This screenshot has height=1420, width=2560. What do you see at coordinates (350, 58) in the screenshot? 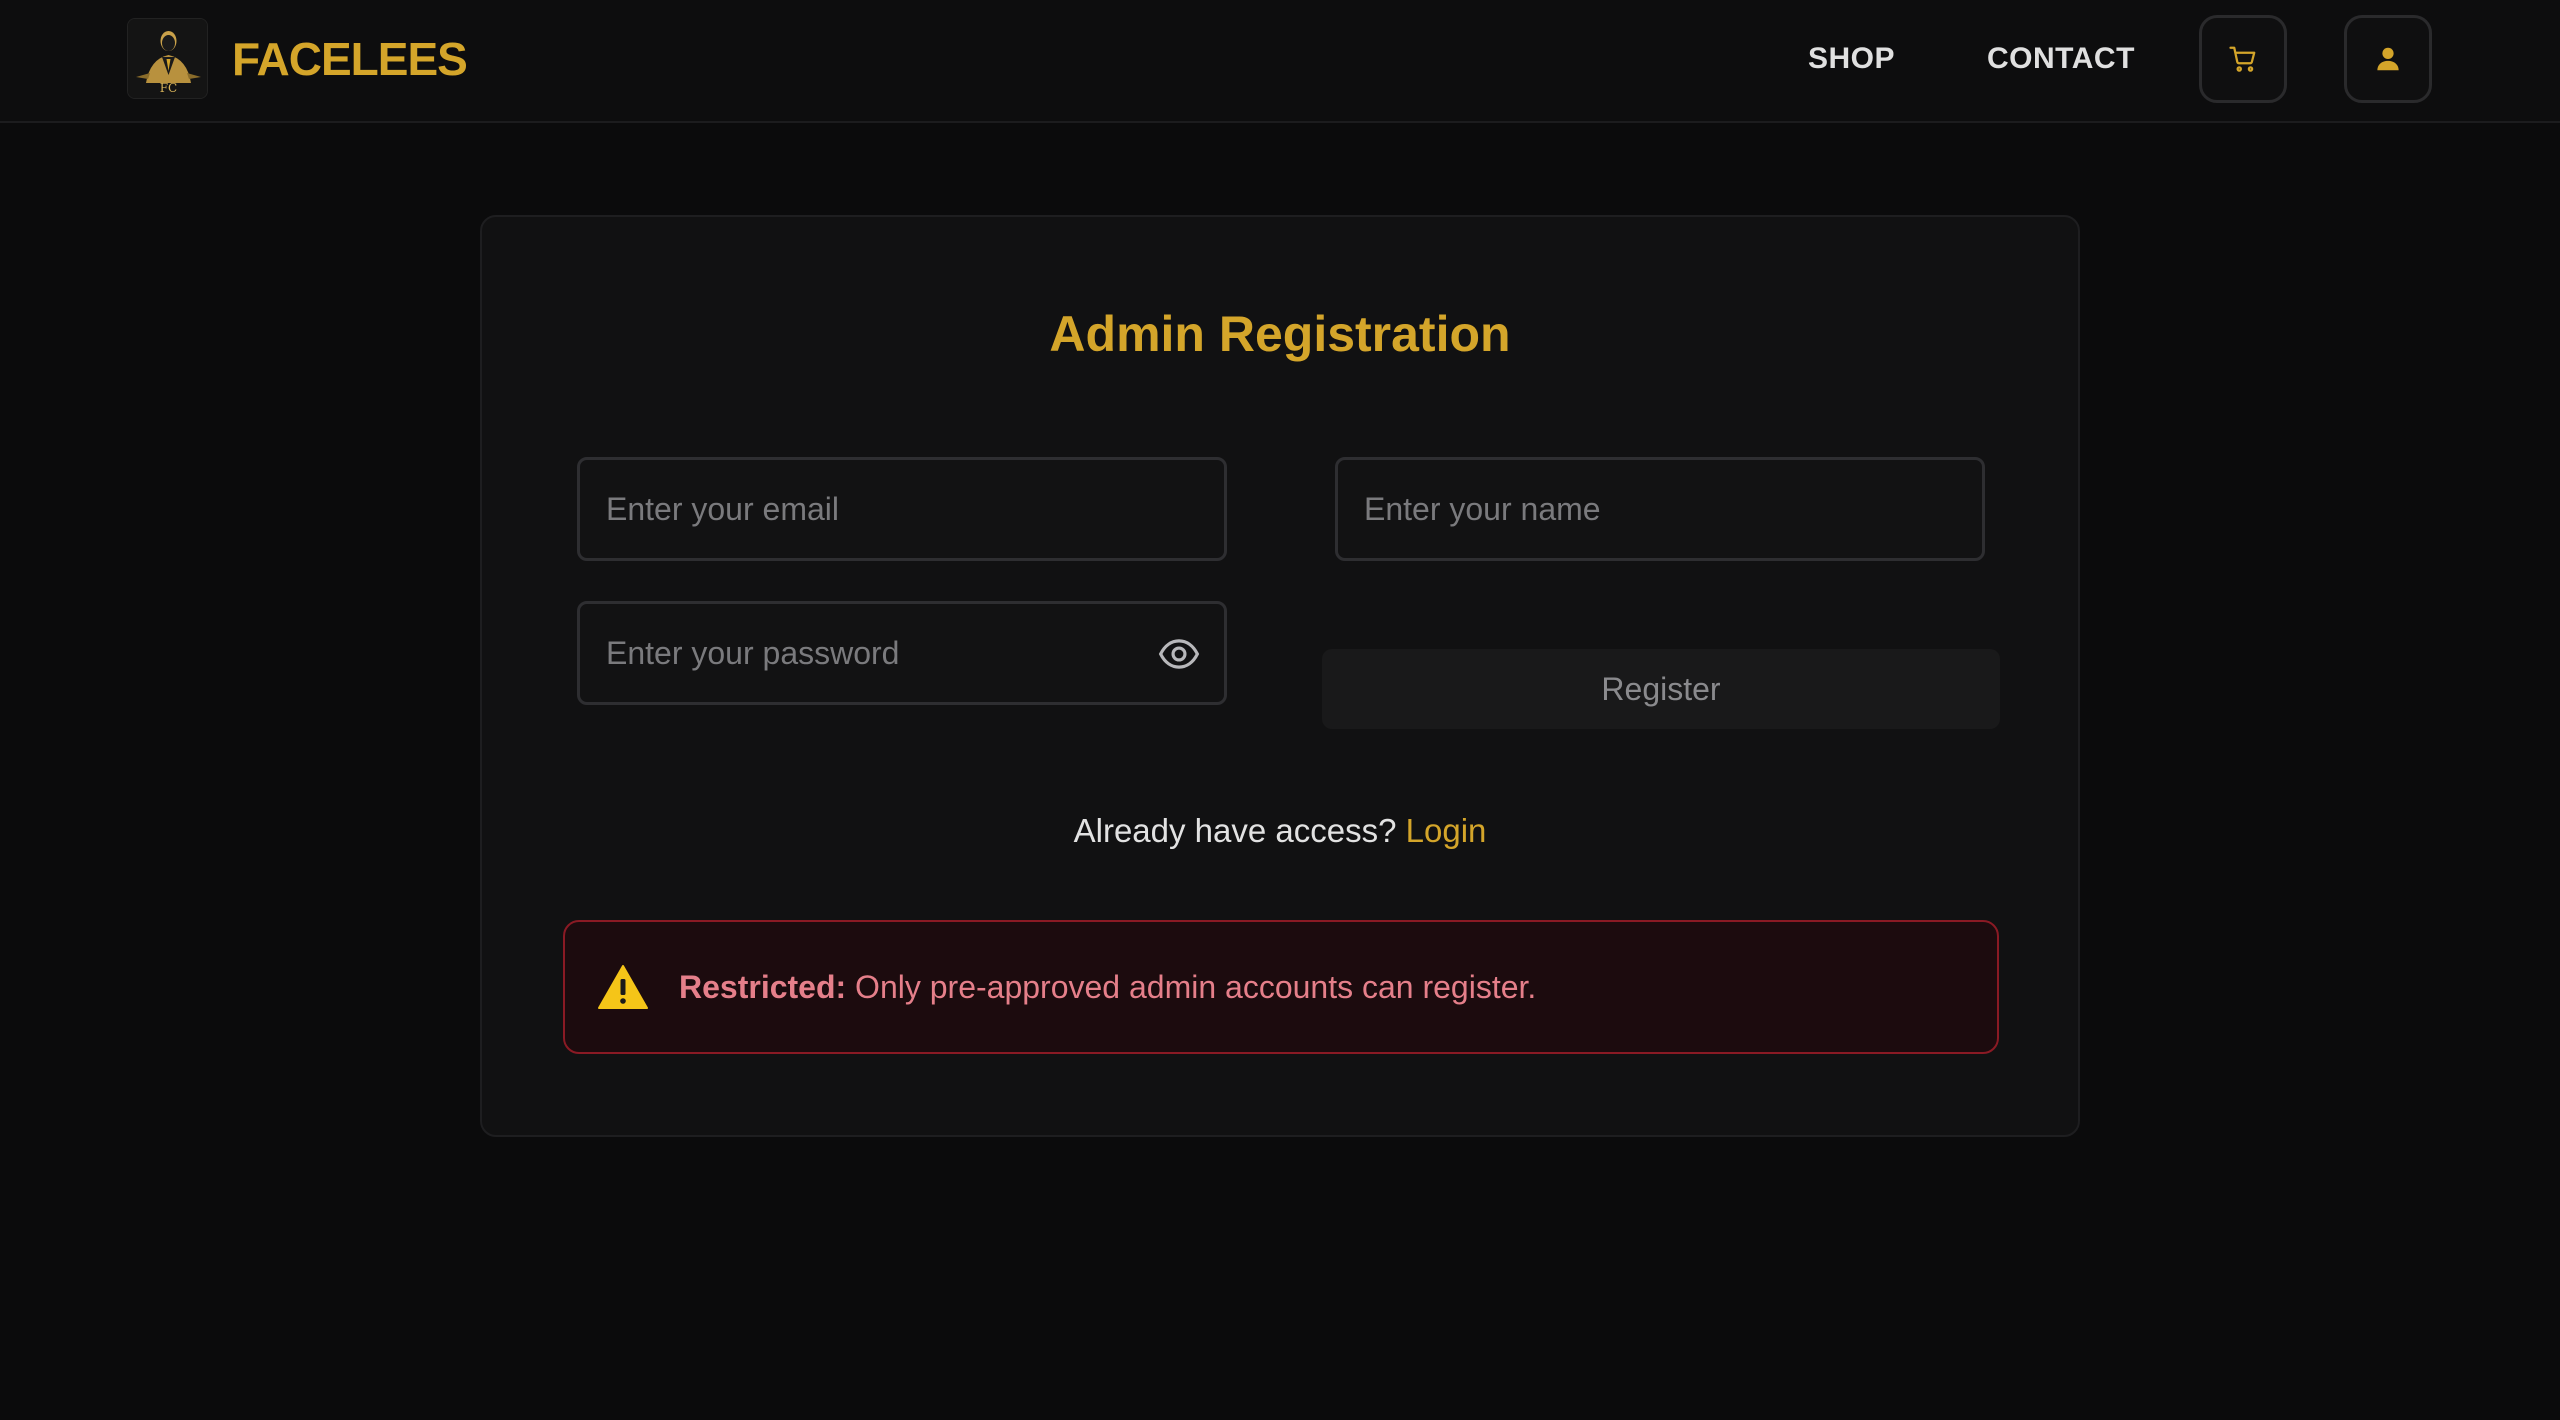
I see `brand-name: FACELEES` at bounding box center [350, 58].